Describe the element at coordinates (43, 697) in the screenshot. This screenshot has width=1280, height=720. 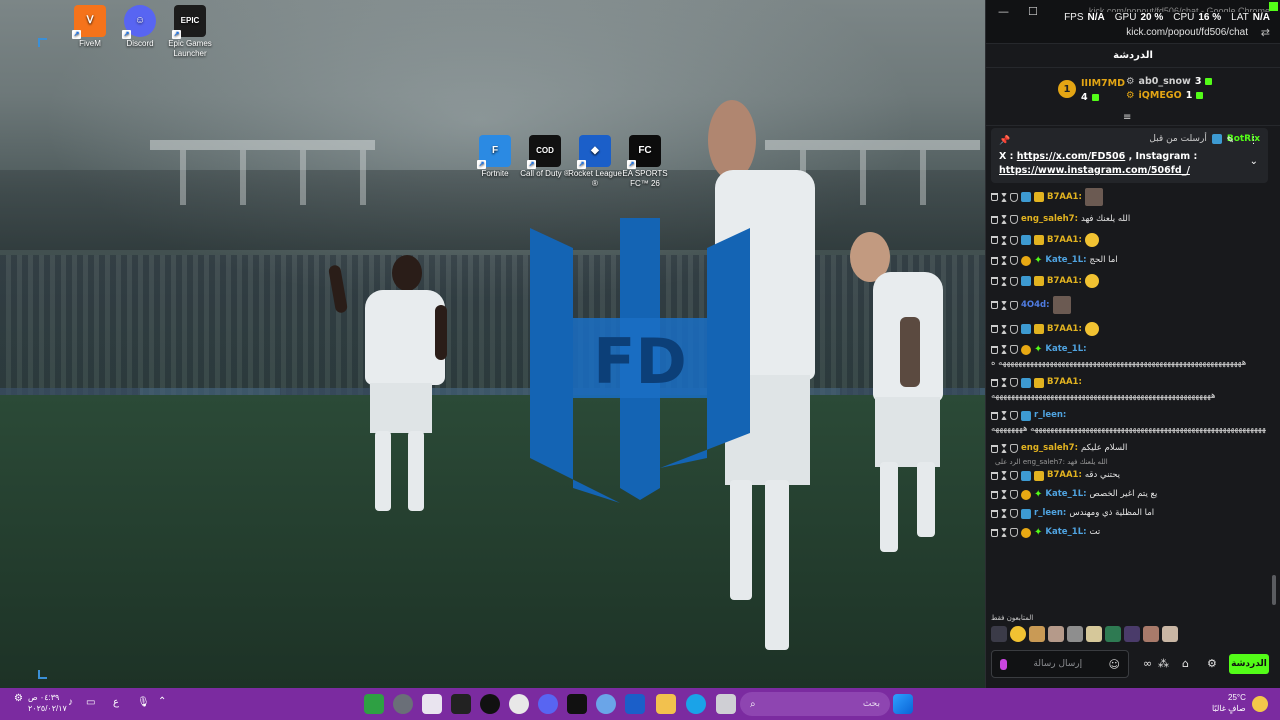
I see `taskbar-time: ٠٤:٣٩ ص` at that location.